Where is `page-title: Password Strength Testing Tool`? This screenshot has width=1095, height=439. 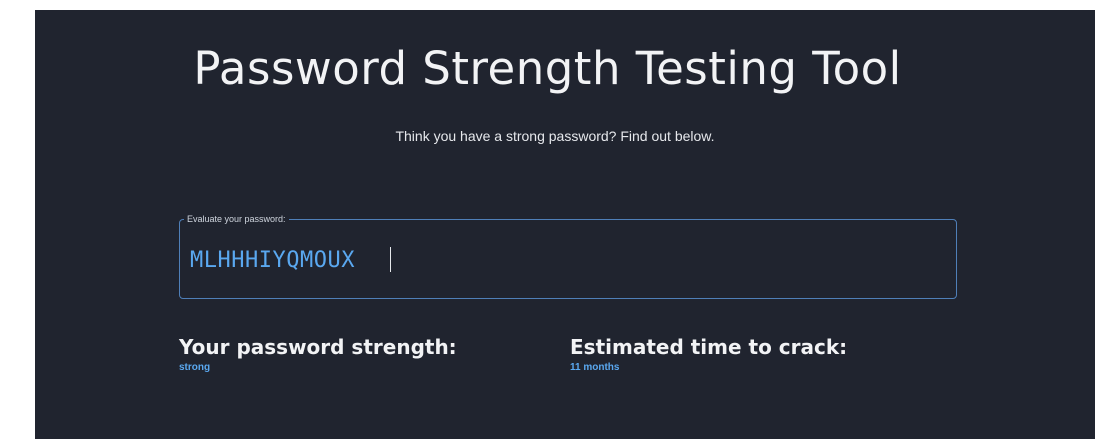
page-title: Password Strength Testing Tool is located at coordinates (547, 68).